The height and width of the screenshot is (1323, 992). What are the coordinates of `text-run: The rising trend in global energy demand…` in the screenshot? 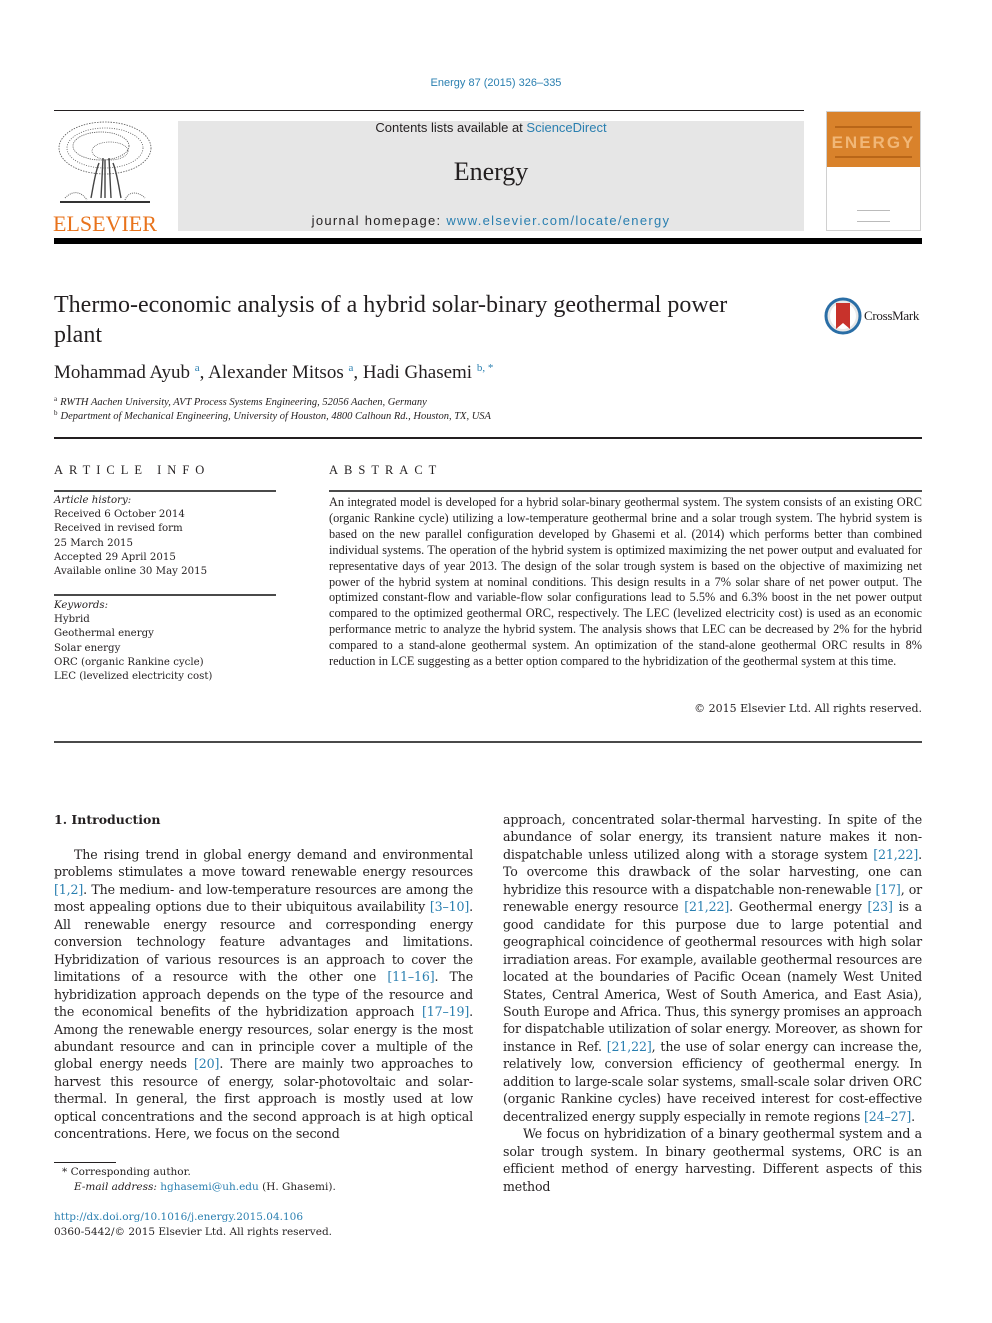 It's located at (263, 863).